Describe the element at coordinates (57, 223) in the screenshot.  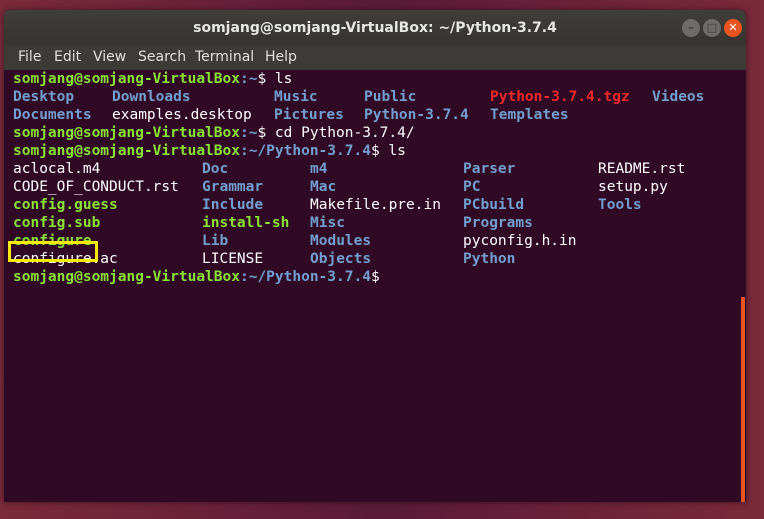
I see `executable-entry: config.sub` at that location.